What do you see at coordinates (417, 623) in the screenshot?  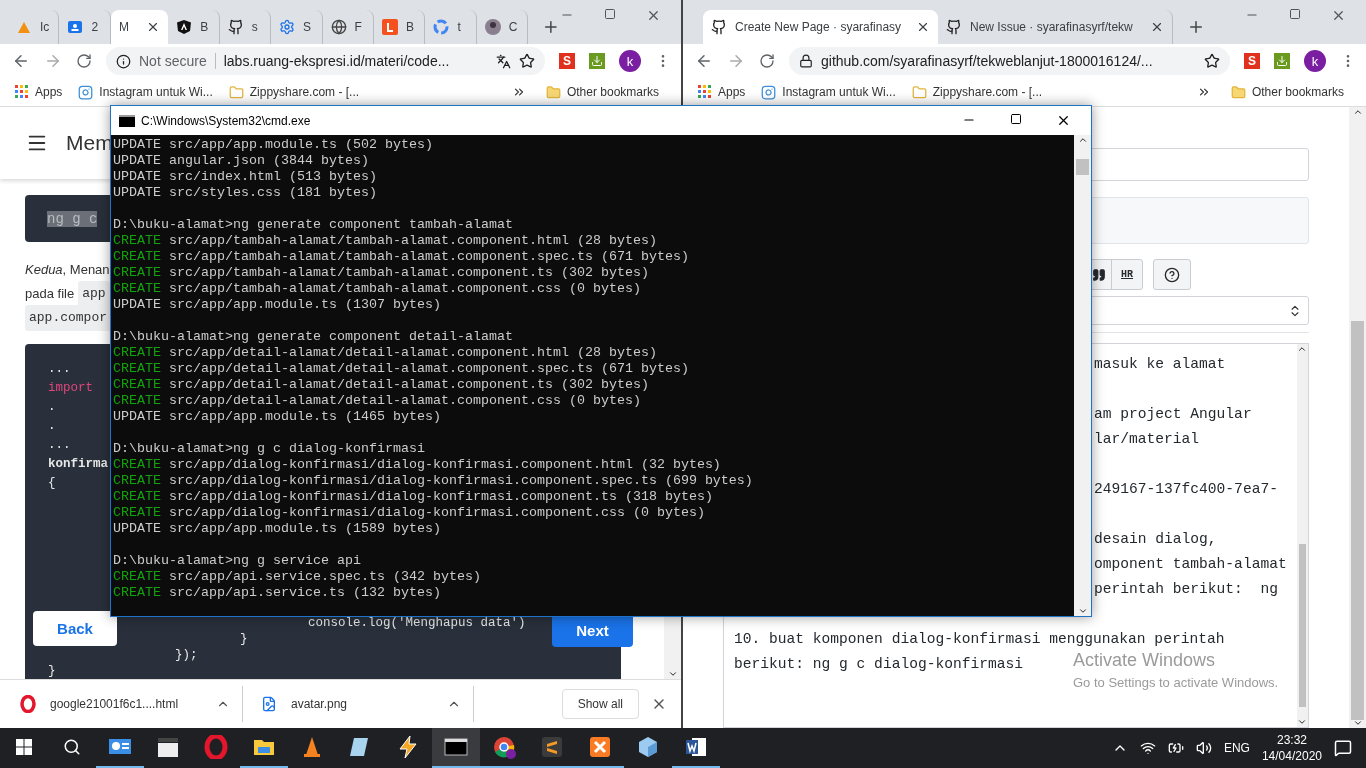 I see `code-line: console.log('Menghapus data')` at bounding box center [417, 623].